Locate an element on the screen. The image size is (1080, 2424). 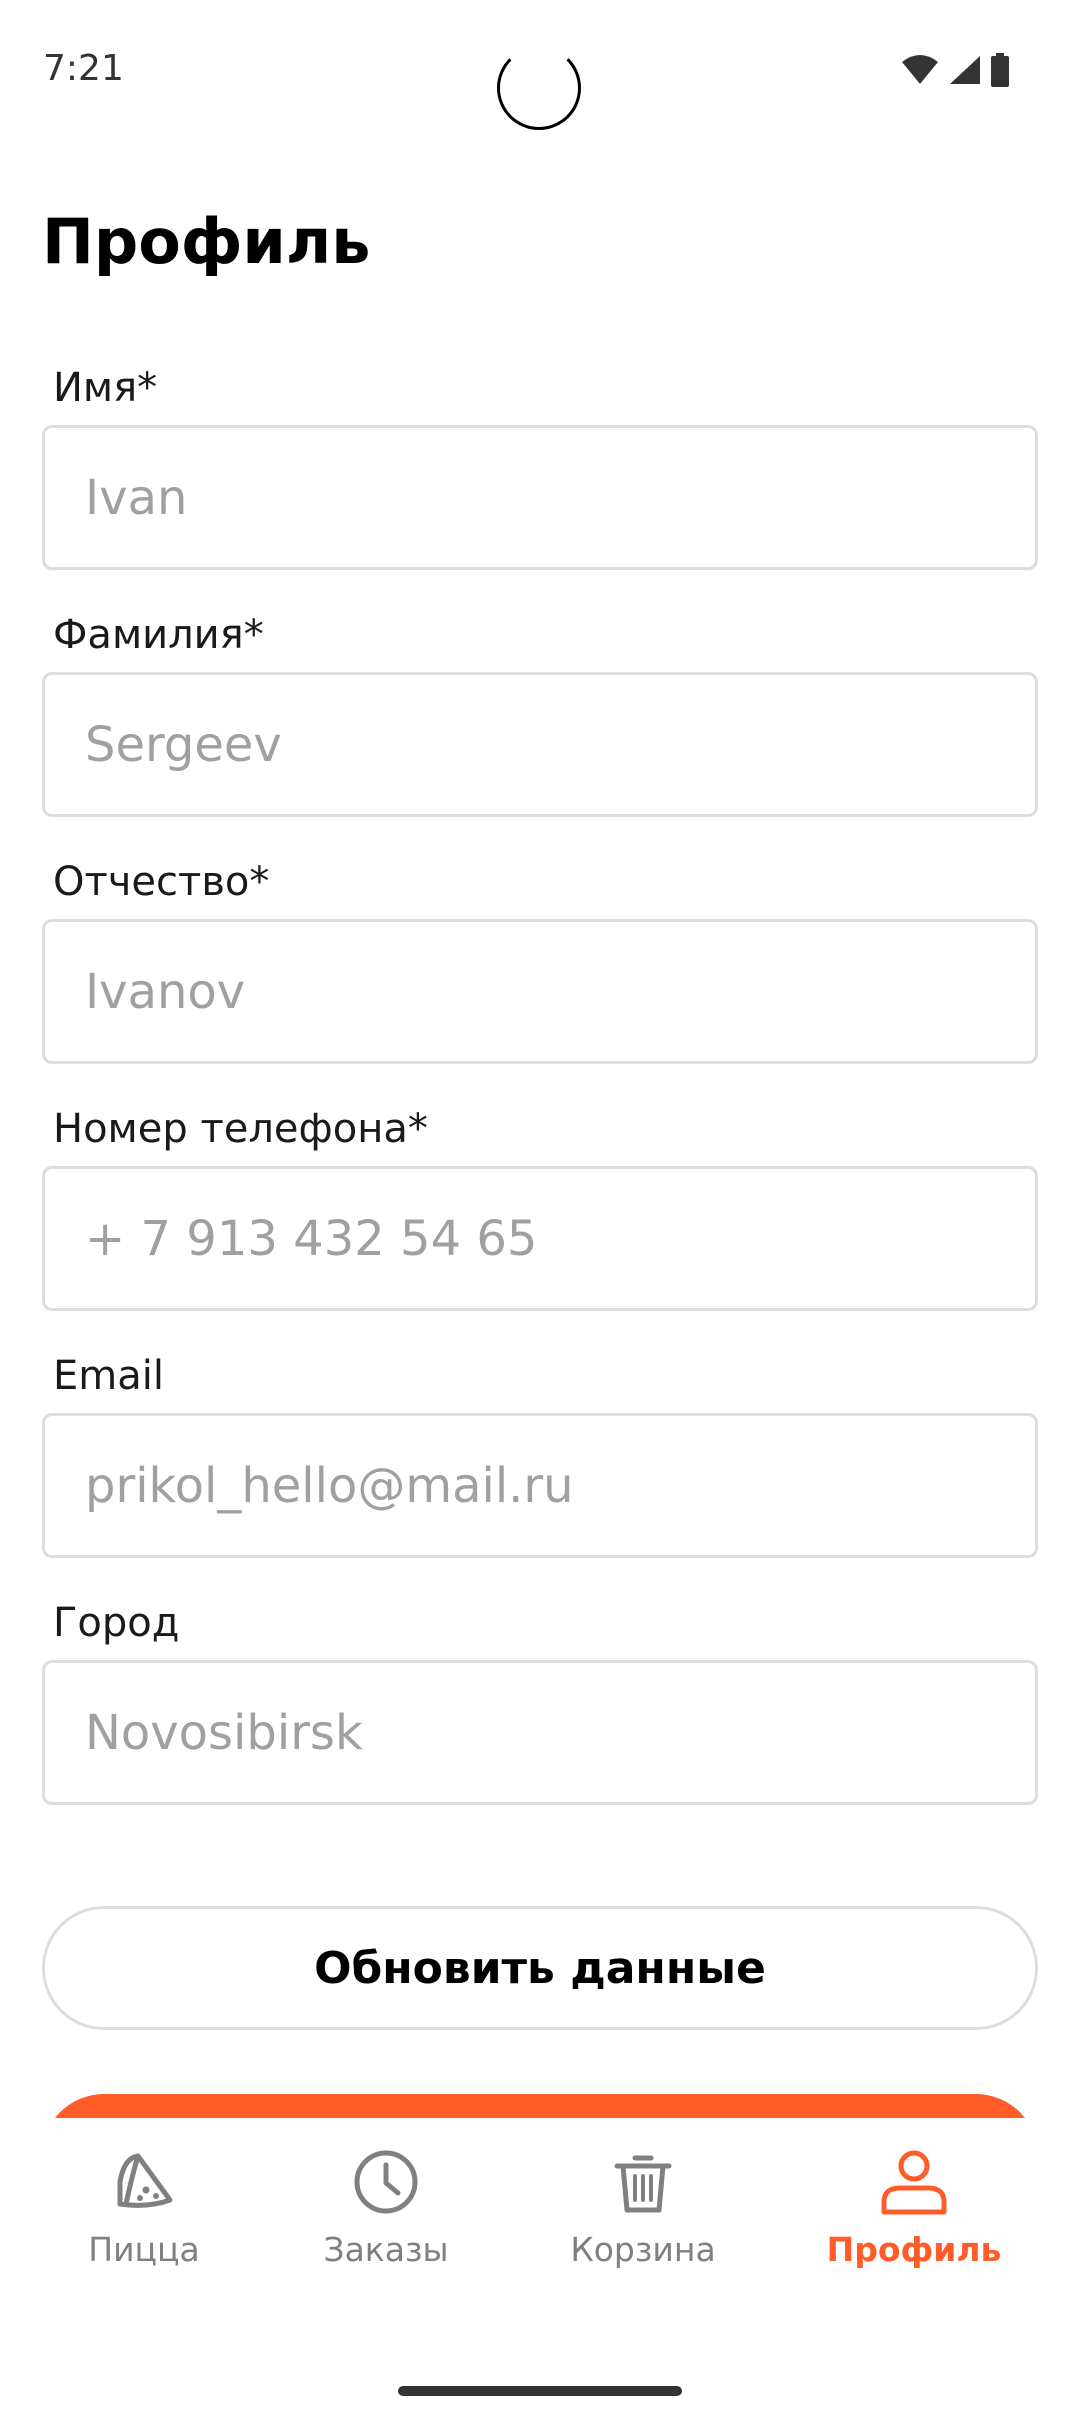
camera-cutout is located at coordinates (539, 88).